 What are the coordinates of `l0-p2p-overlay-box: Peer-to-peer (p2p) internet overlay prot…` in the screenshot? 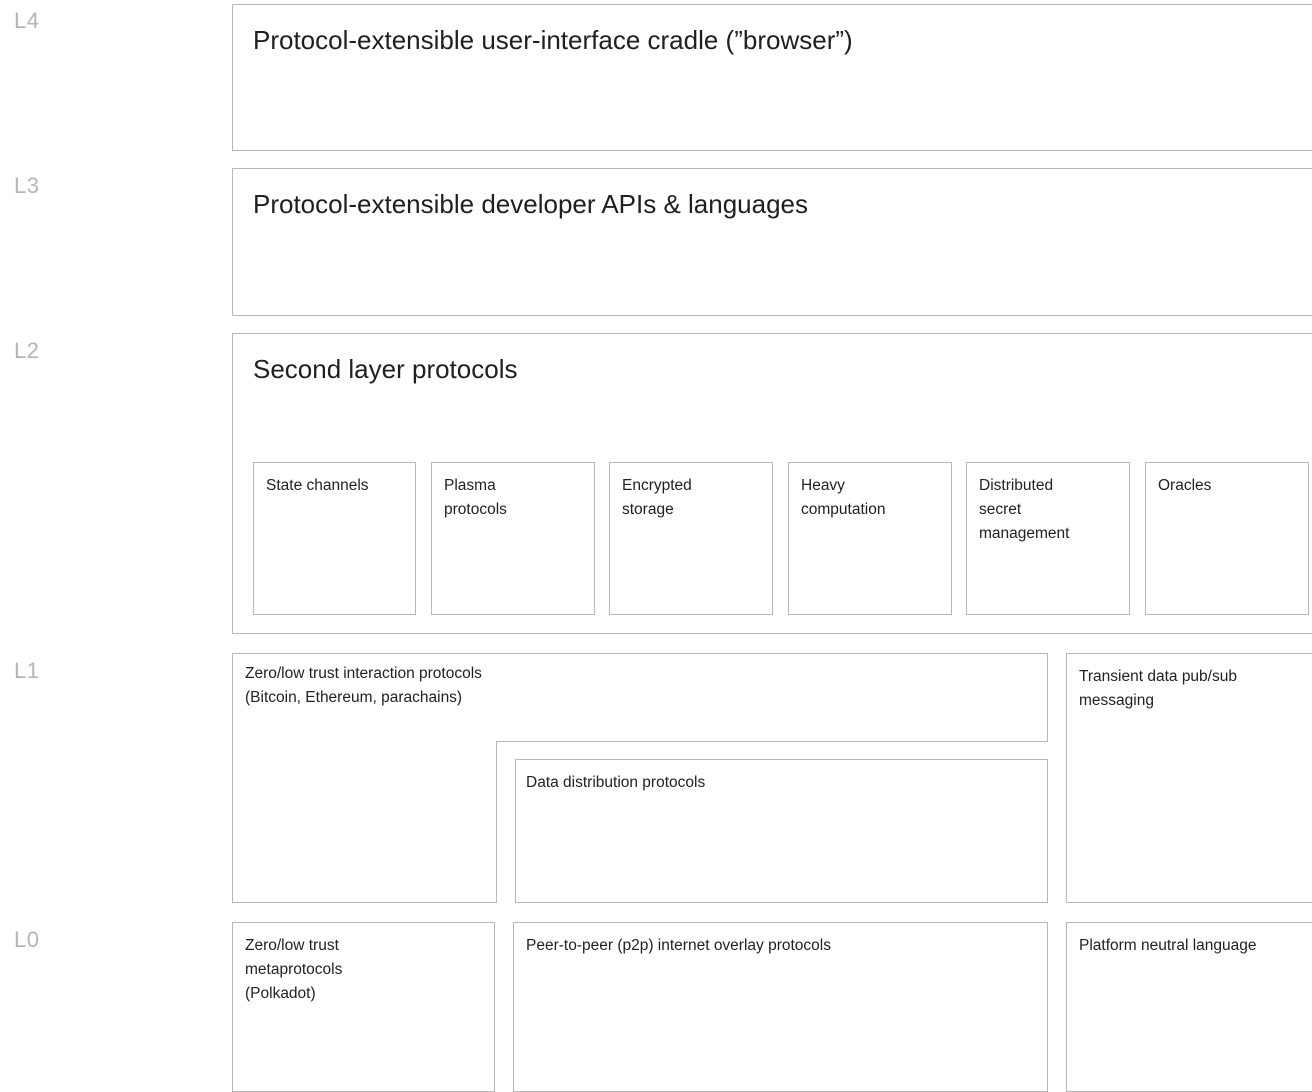 It's located at (780, 1007).